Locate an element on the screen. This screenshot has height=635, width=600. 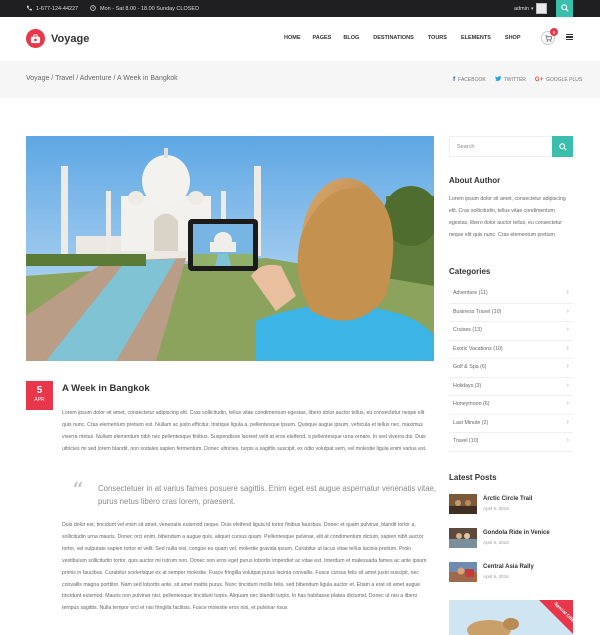
categories-heading: Categories is located at coordinates (470, 271).